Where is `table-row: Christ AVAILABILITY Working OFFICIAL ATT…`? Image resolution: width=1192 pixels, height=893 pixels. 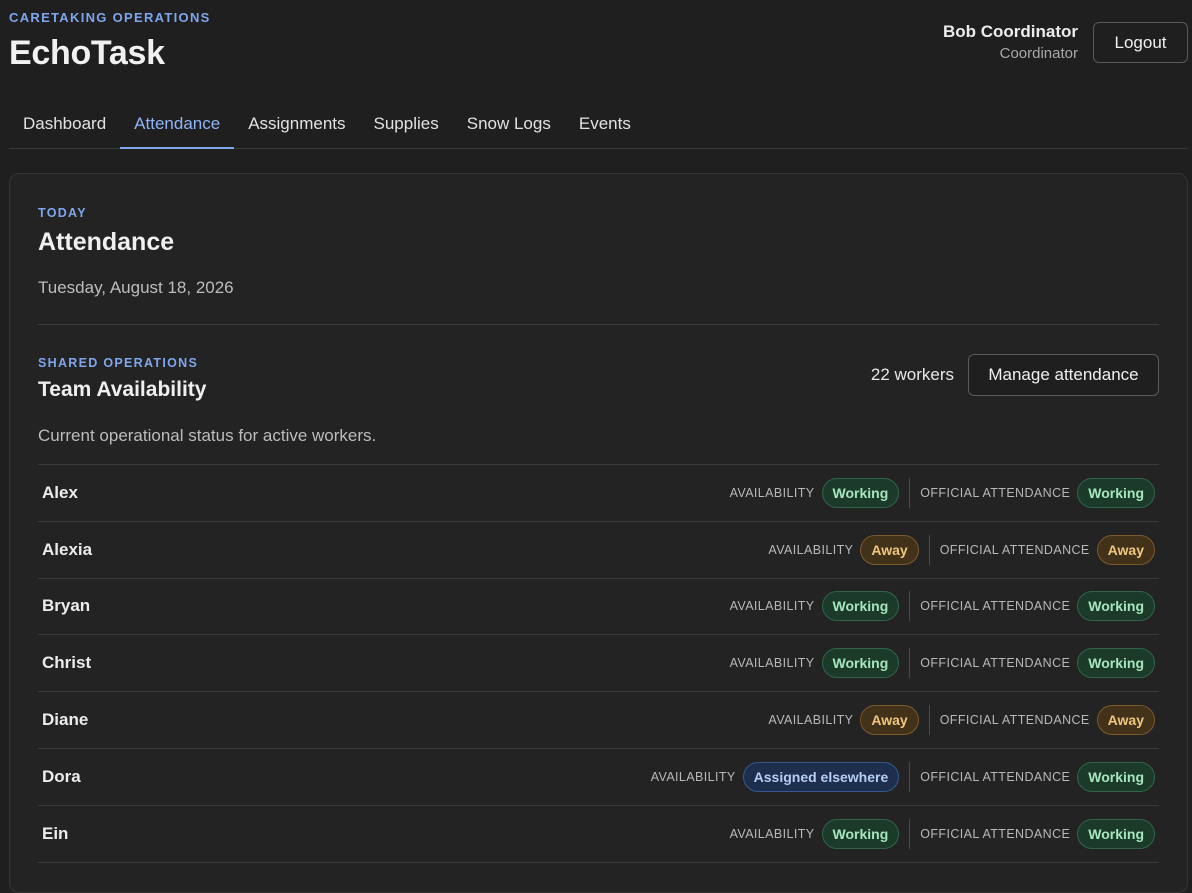
table-row: Christ AVAILABILITY Working OFFICIAL ATT… is located at coordinates (598, 664).